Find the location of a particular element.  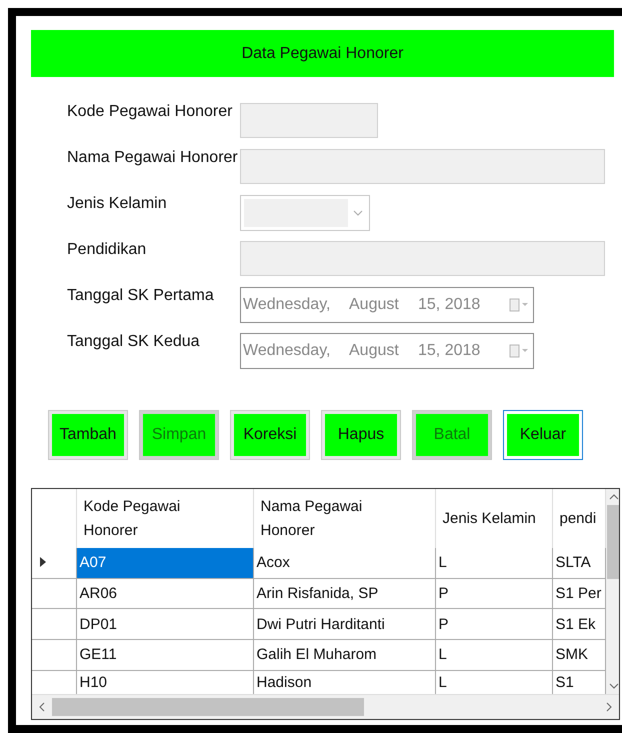

table-cell: Galih El Muharom is located at coordinates (344, 654).